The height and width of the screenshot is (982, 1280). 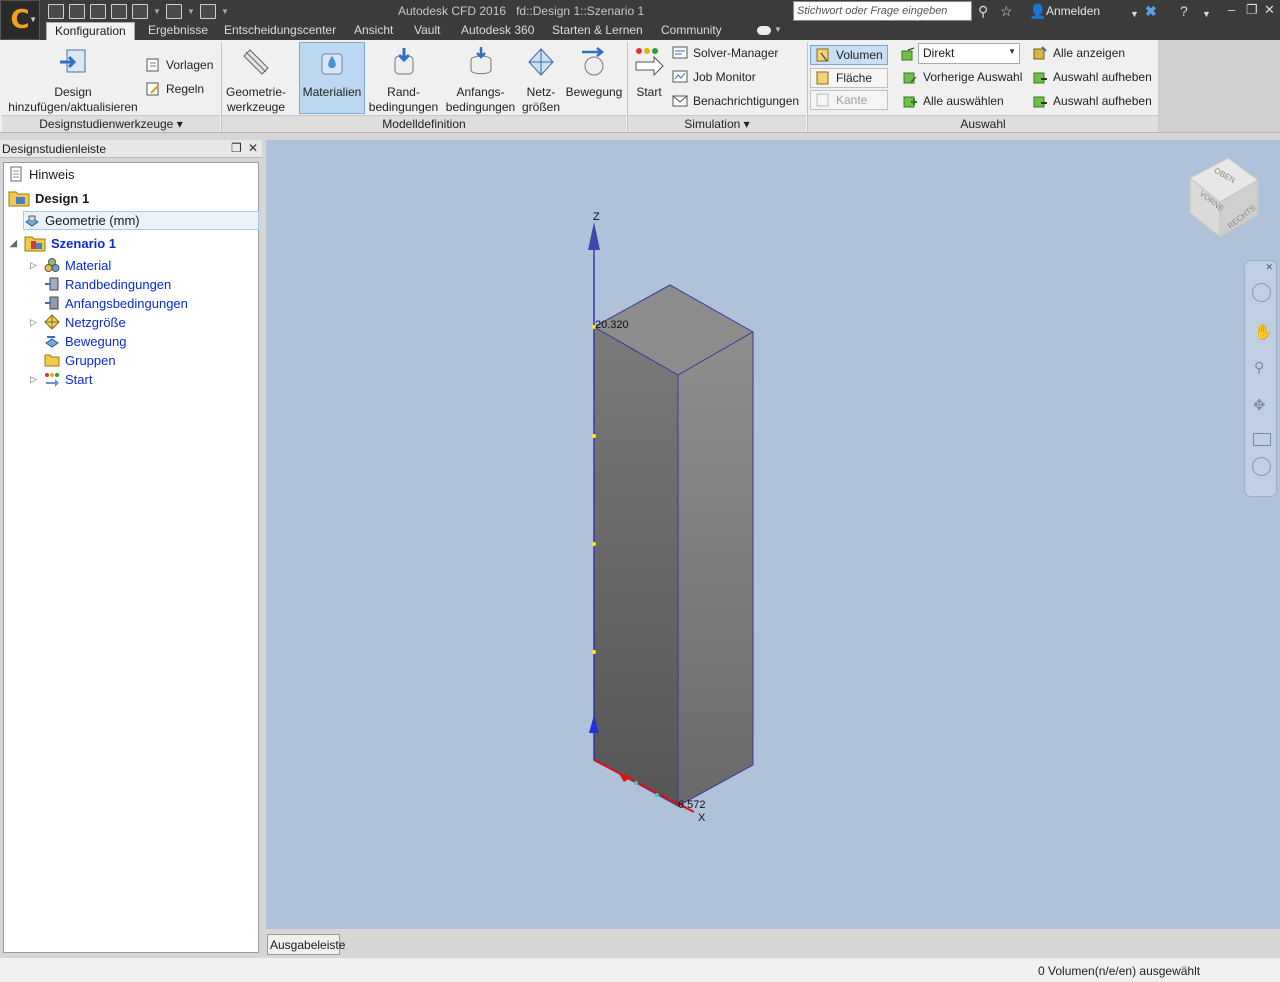 I want to click on clear-selection-button-2: Auswahl aufheben, so click(x=1092, y=101).